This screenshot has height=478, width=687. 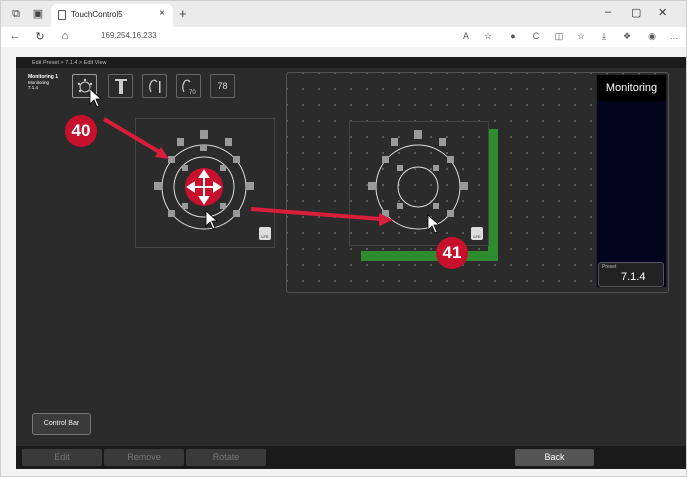 I want to click on callout-arrows, so click(x=247, y=171).